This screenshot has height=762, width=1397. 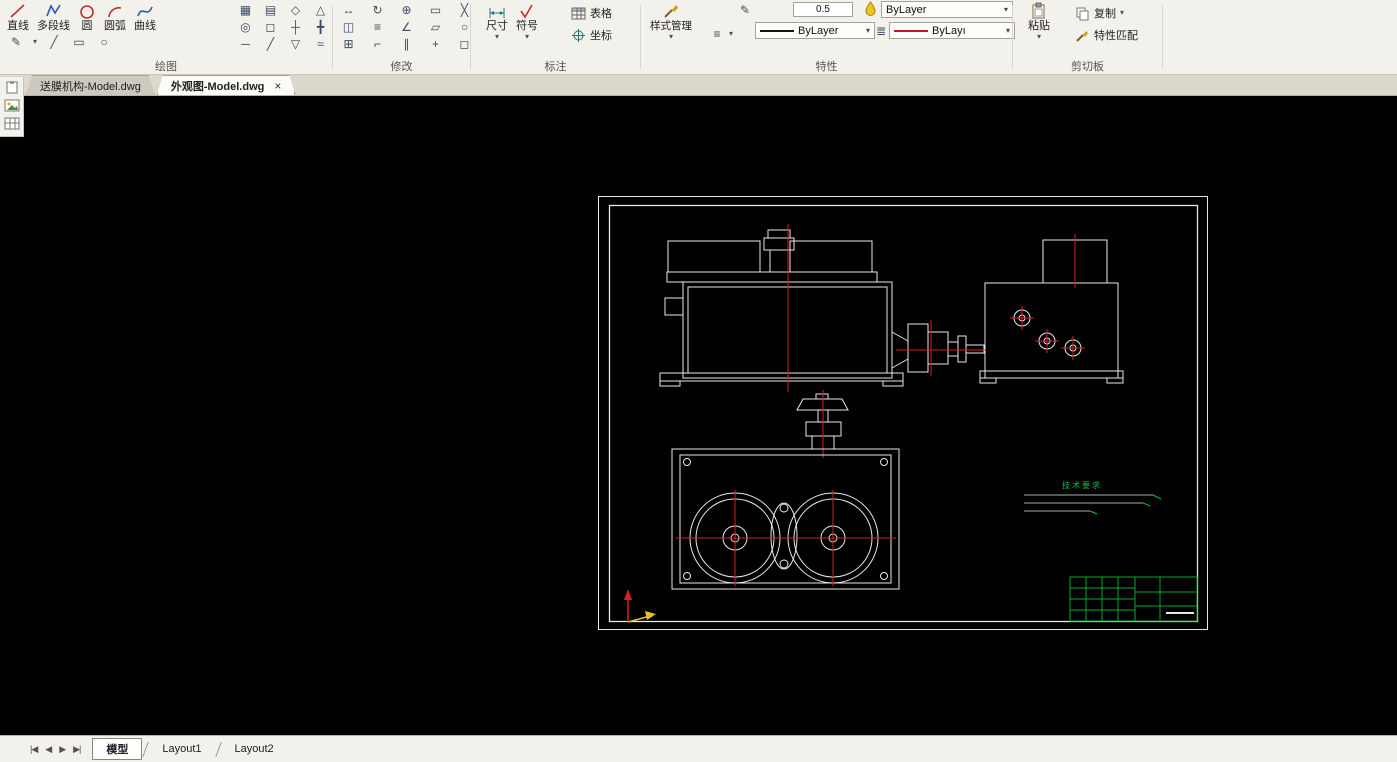 What do you see at coordinates (270, 27) in the screenshot?
I see `block-tool-icon: ◻` at bounding box center [270, 27].